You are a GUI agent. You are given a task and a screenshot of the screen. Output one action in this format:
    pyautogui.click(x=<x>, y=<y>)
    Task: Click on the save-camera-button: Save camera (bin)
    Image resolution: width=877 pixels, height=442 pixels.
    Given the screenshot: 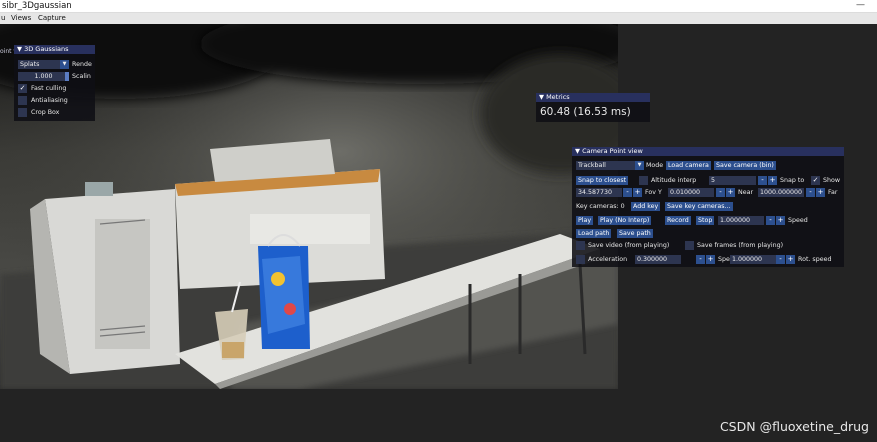 What is the action you would take?
    pyautogui.click(x=745, y=165)
    